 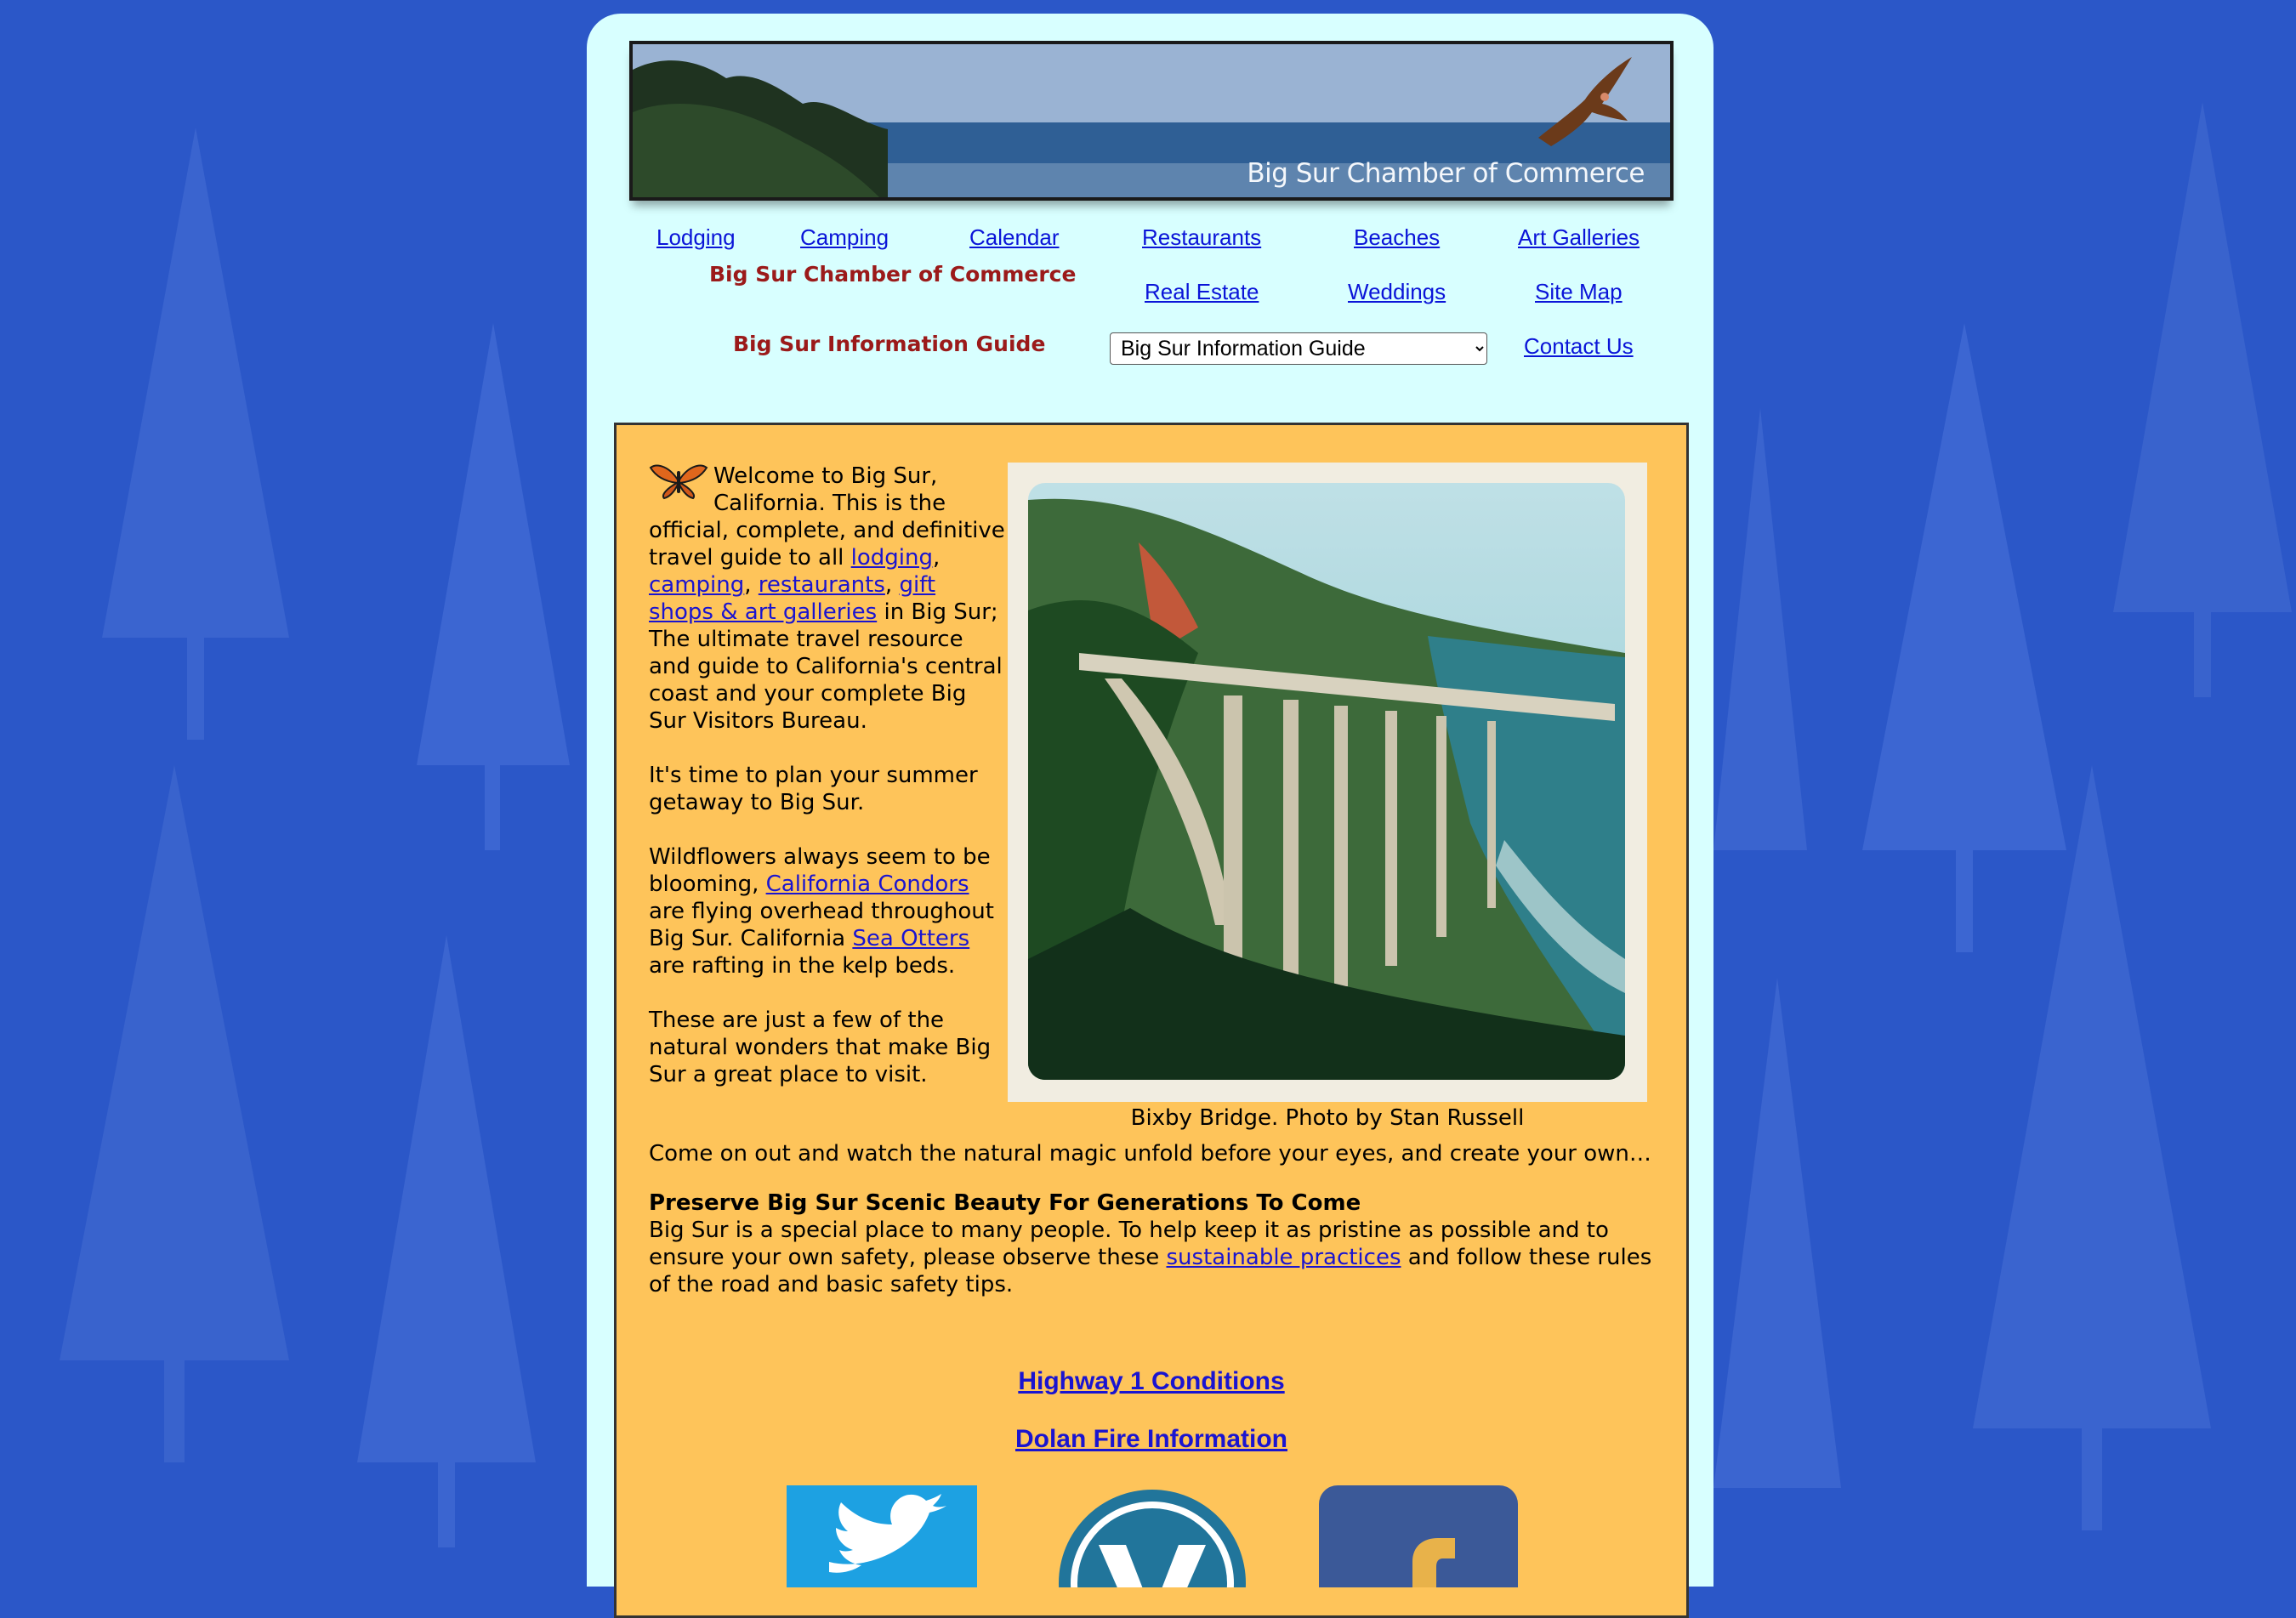 What do you see at coordinates (1579, 237) in the screenshot?
I see `nav-link-art-galleries: Art Galleries` at bounding box center [1579, 237].